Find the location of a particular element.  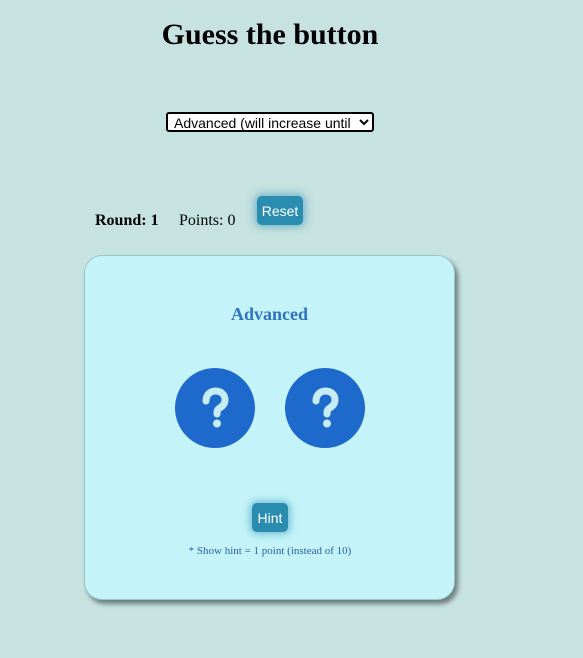

reset-button: Reset is located at coordinates (280, 210).